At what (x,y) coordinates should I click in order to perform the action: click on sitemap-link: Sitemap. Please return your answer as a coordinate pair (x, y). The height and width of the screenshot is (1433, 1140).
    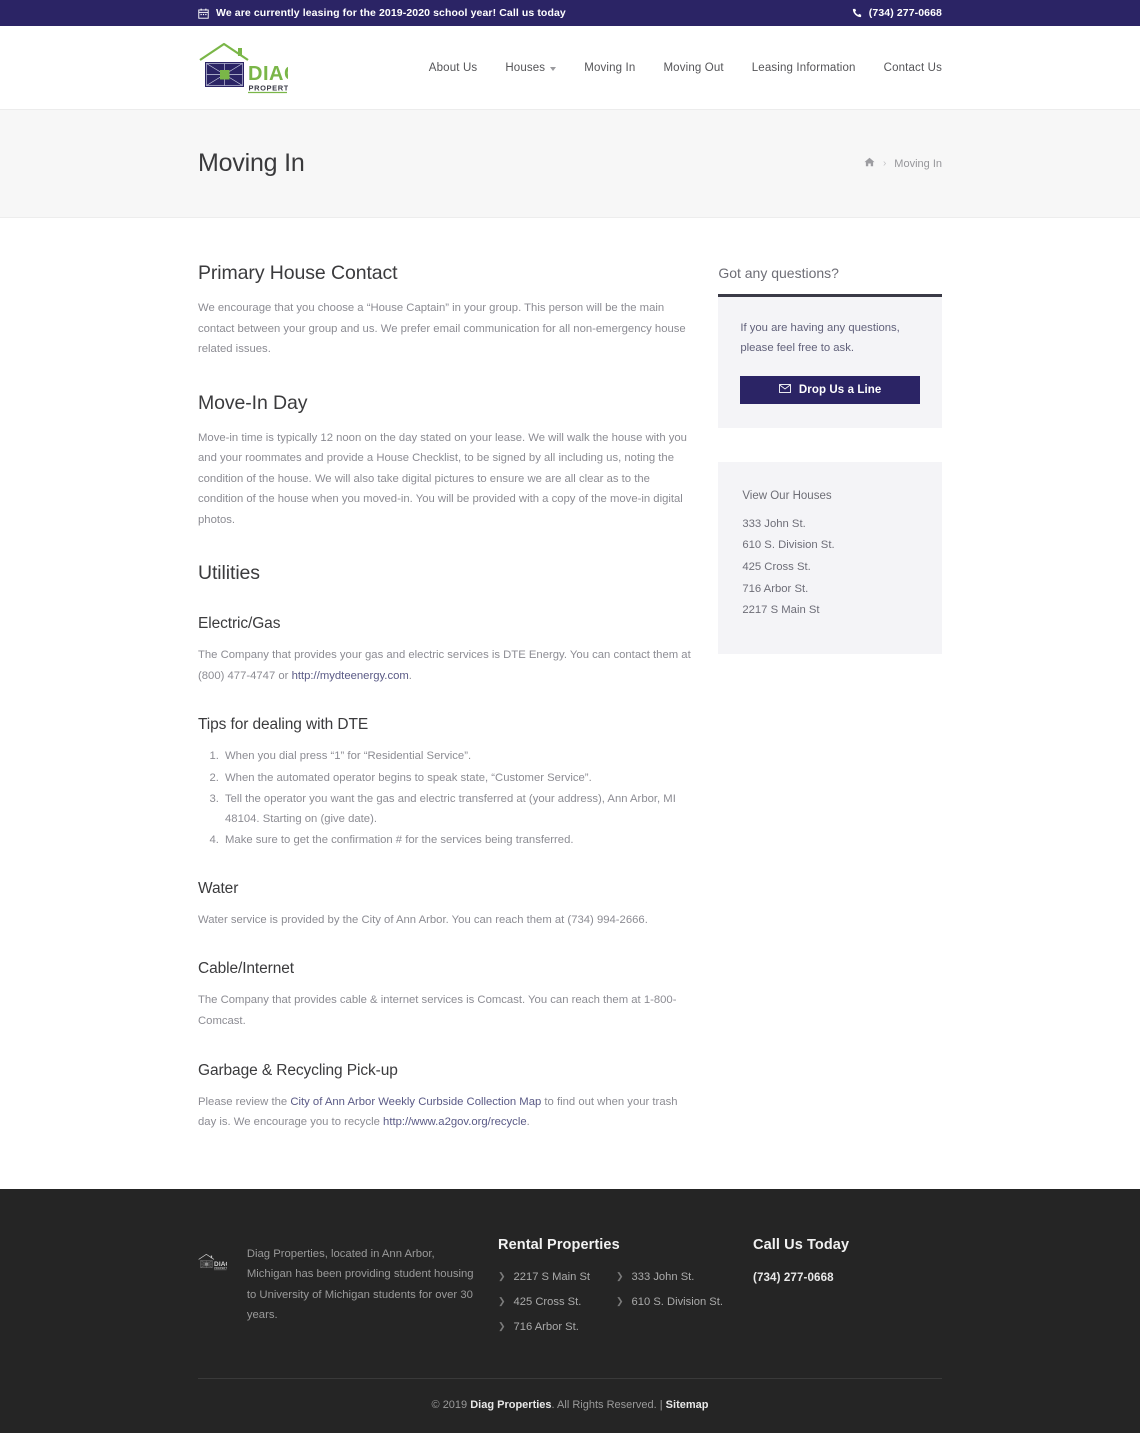
    Looking at the image, I should click on (687, 1405).